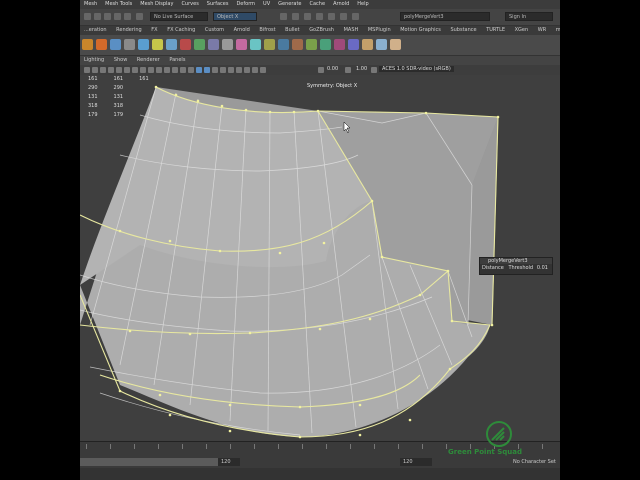 This screenshot has height=480, width=640. I want to click on xray-icon, so click(199, 70).